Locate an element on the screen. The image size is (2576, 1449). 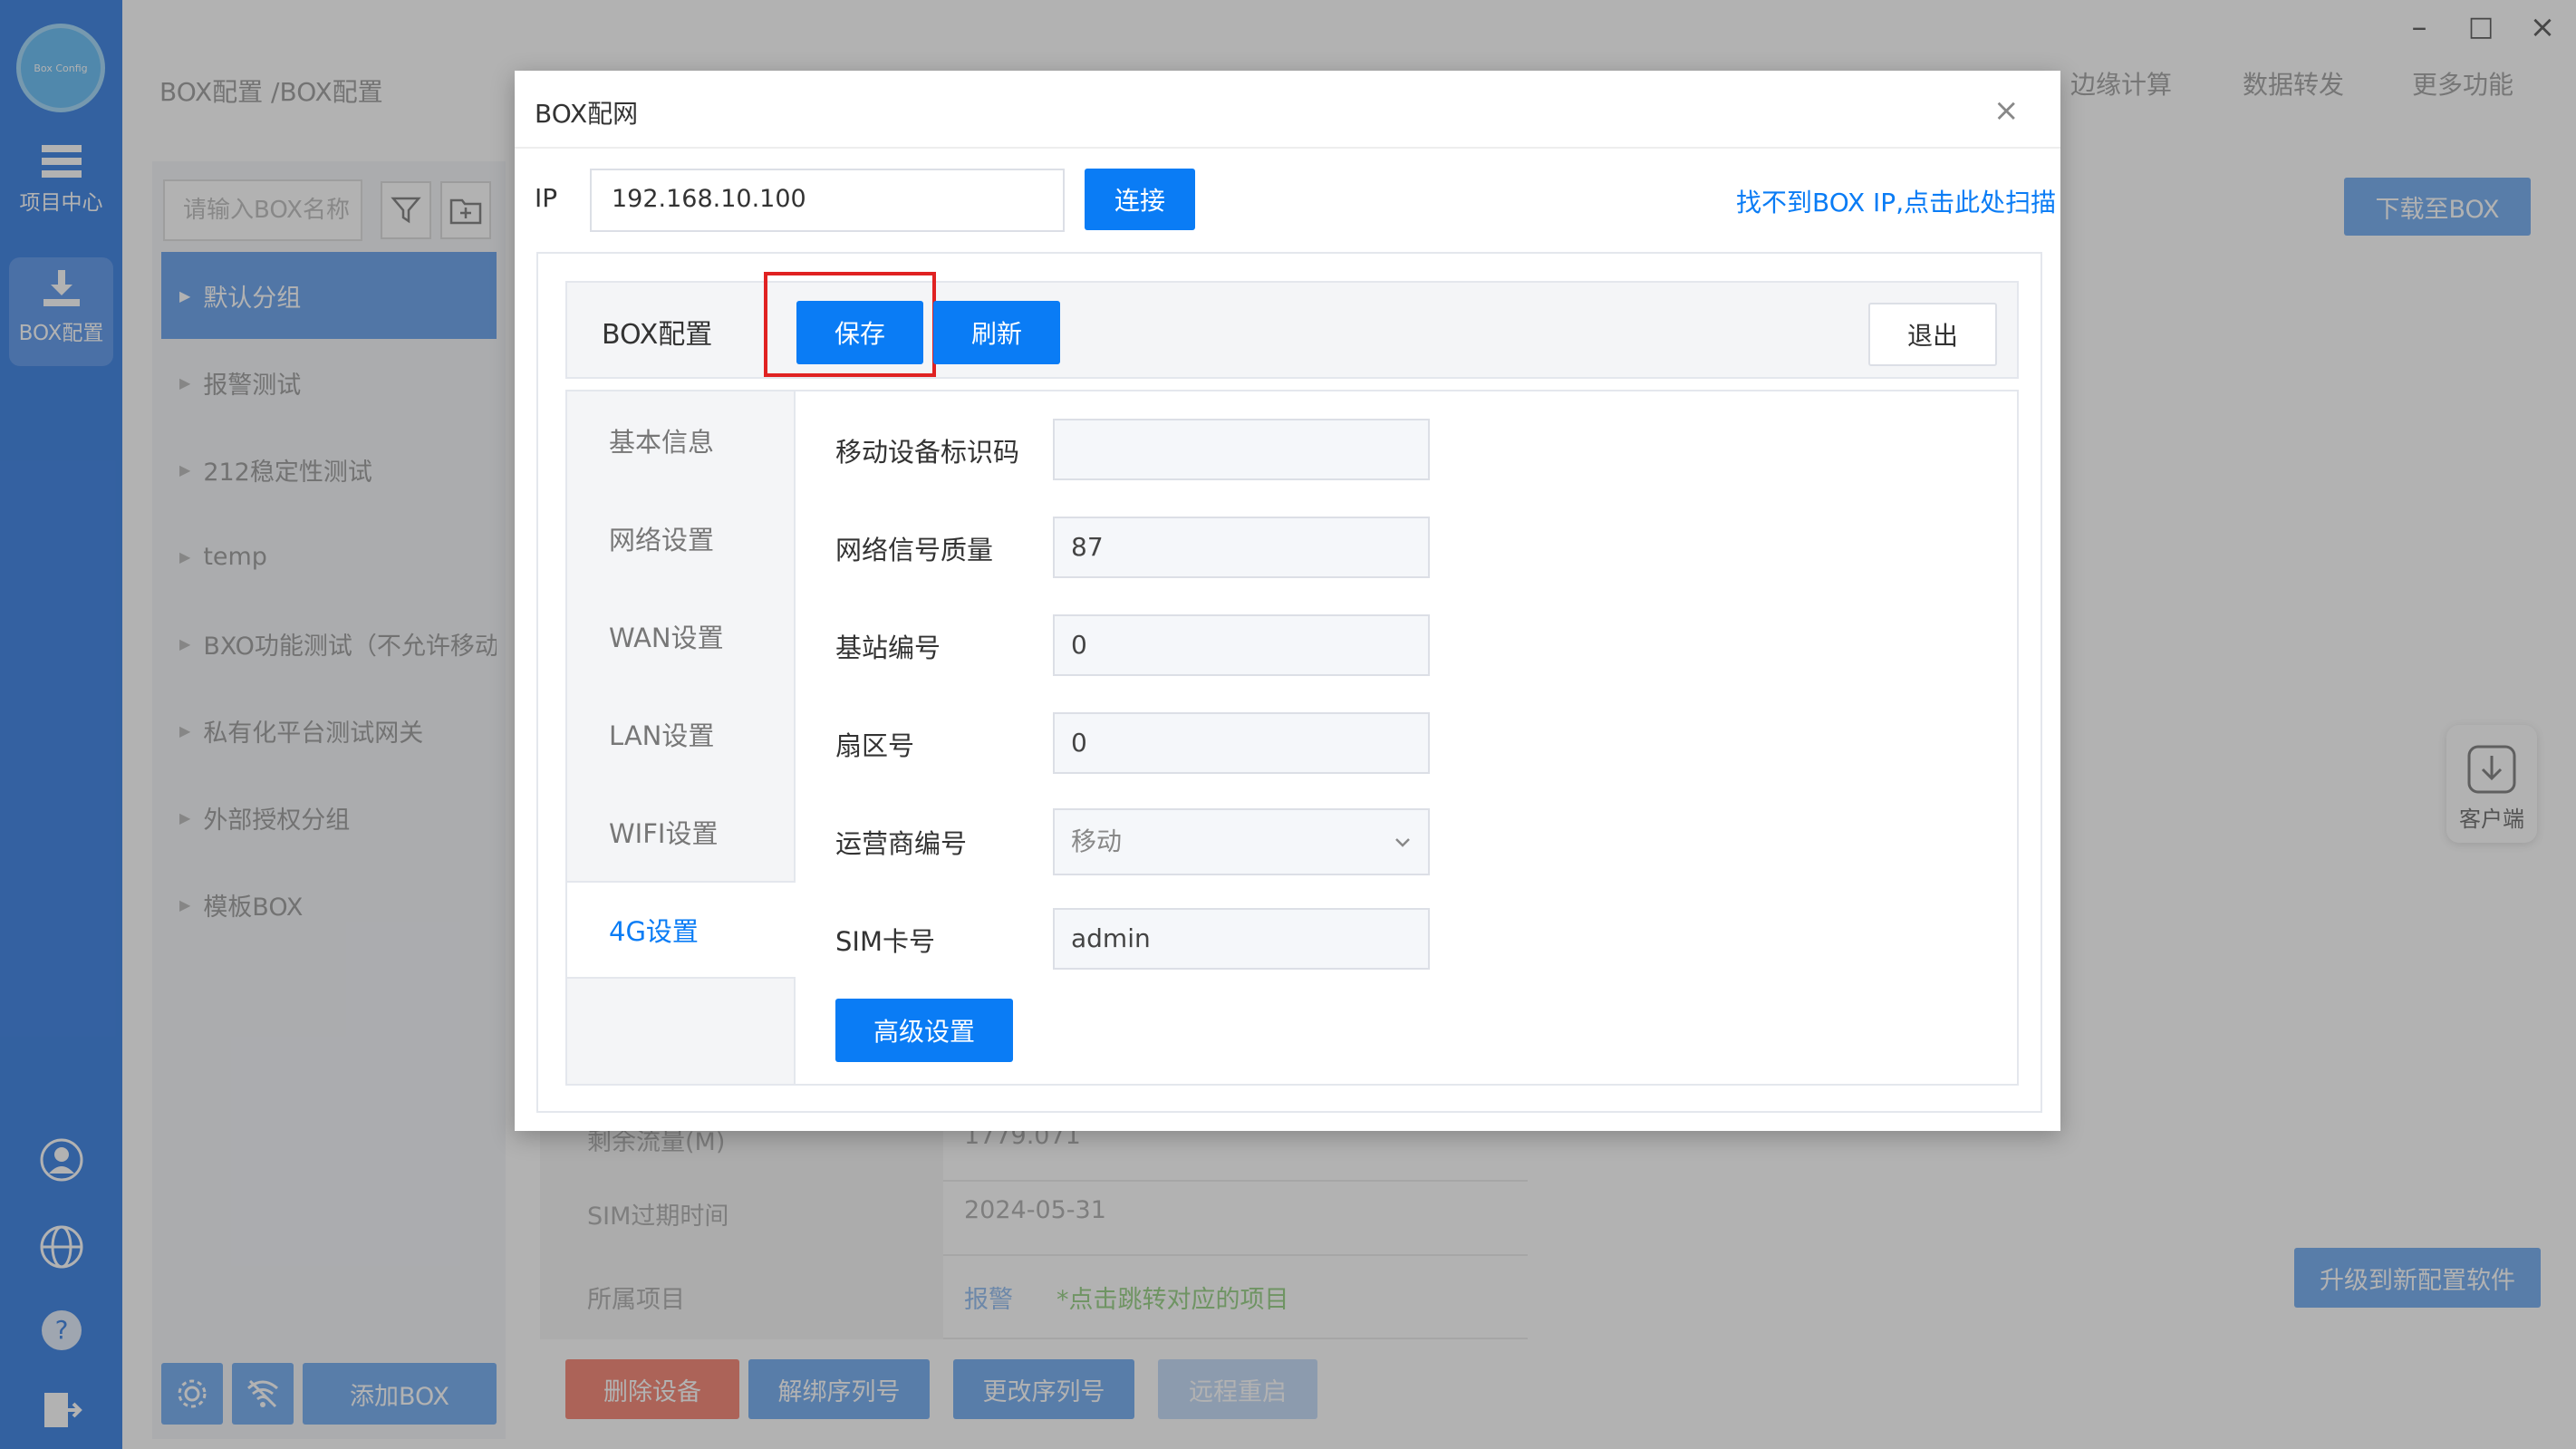
tab-4g-settings: 4G设置 is located at coordinates (681, 930).